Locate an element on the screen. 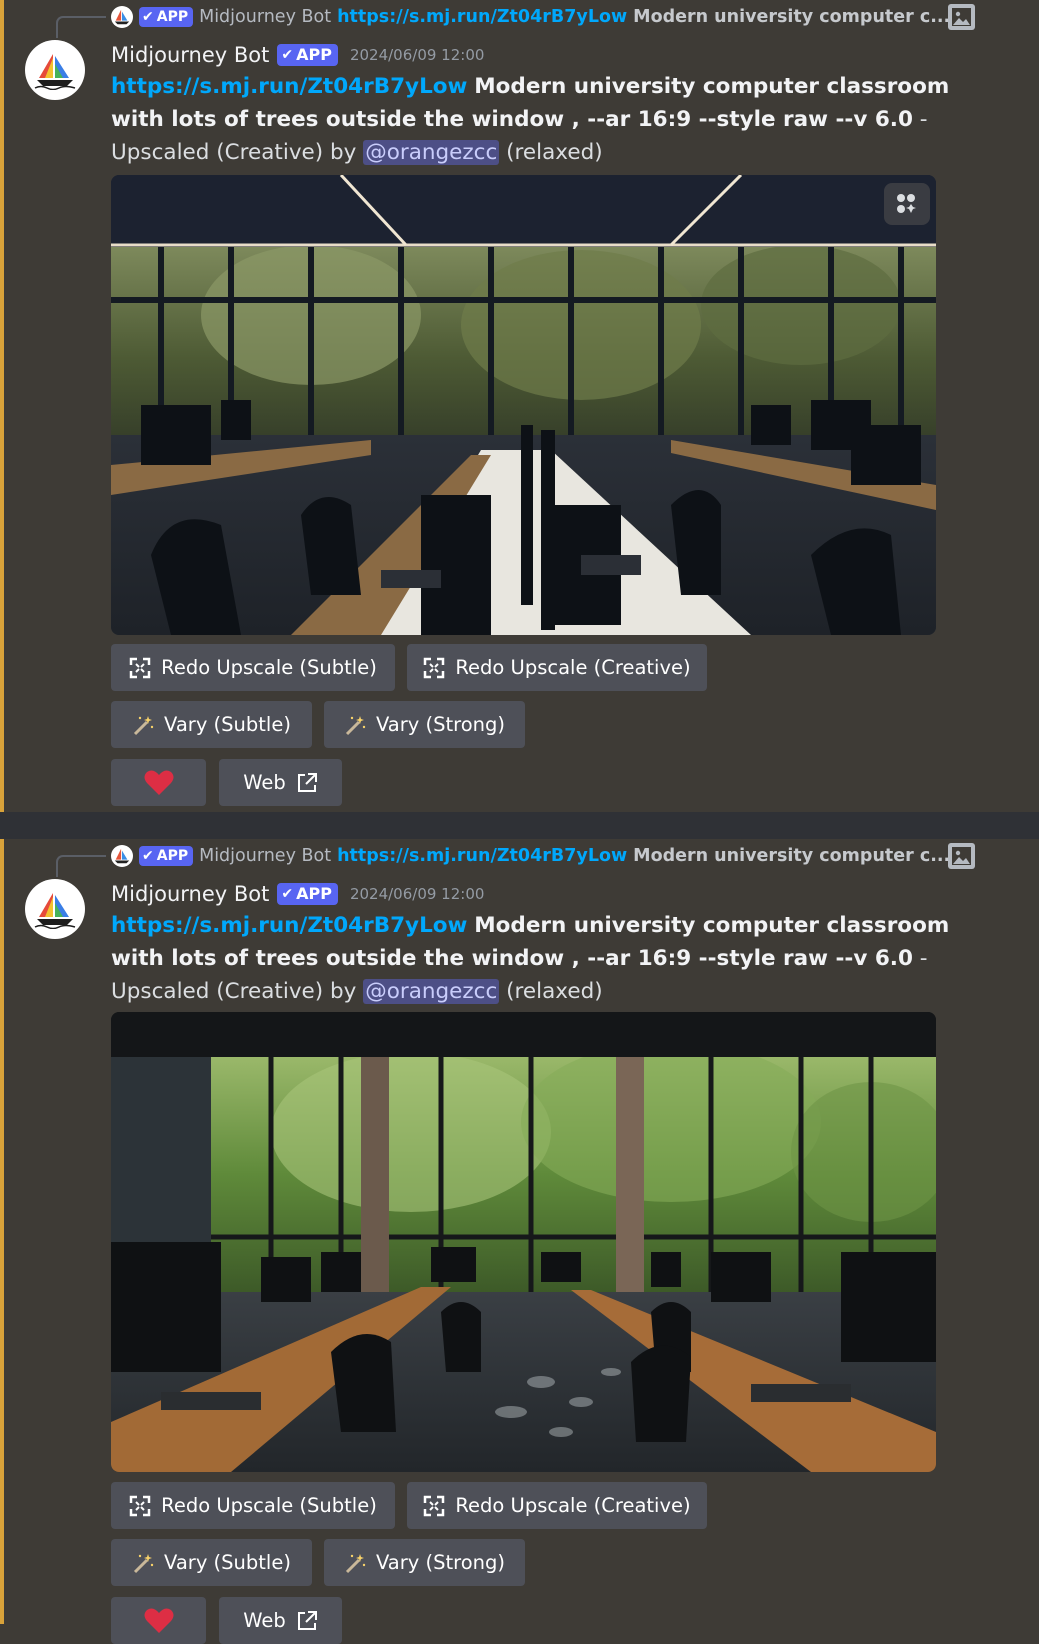 This screenshot has width=1039, height=1644. apps-icon is located at coordinates (907, 204).